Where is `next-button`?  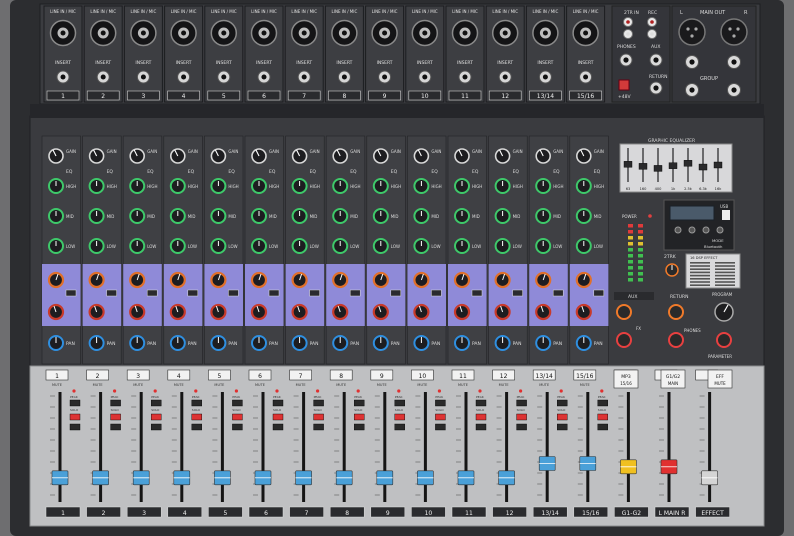
next-button is located at coordinates (706, 230).